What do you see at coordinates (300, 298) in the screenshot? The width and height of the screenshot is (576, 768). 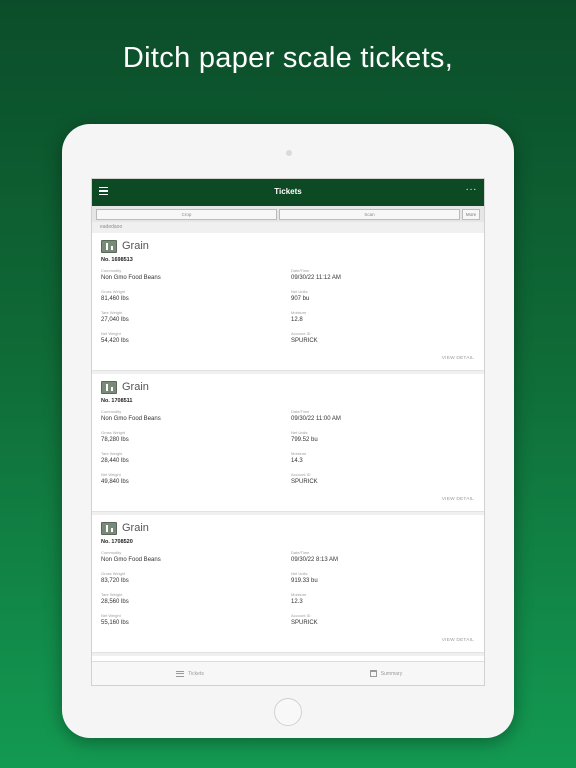 I see `net-units-value: 907 bu` at bounding box center [300, 298].